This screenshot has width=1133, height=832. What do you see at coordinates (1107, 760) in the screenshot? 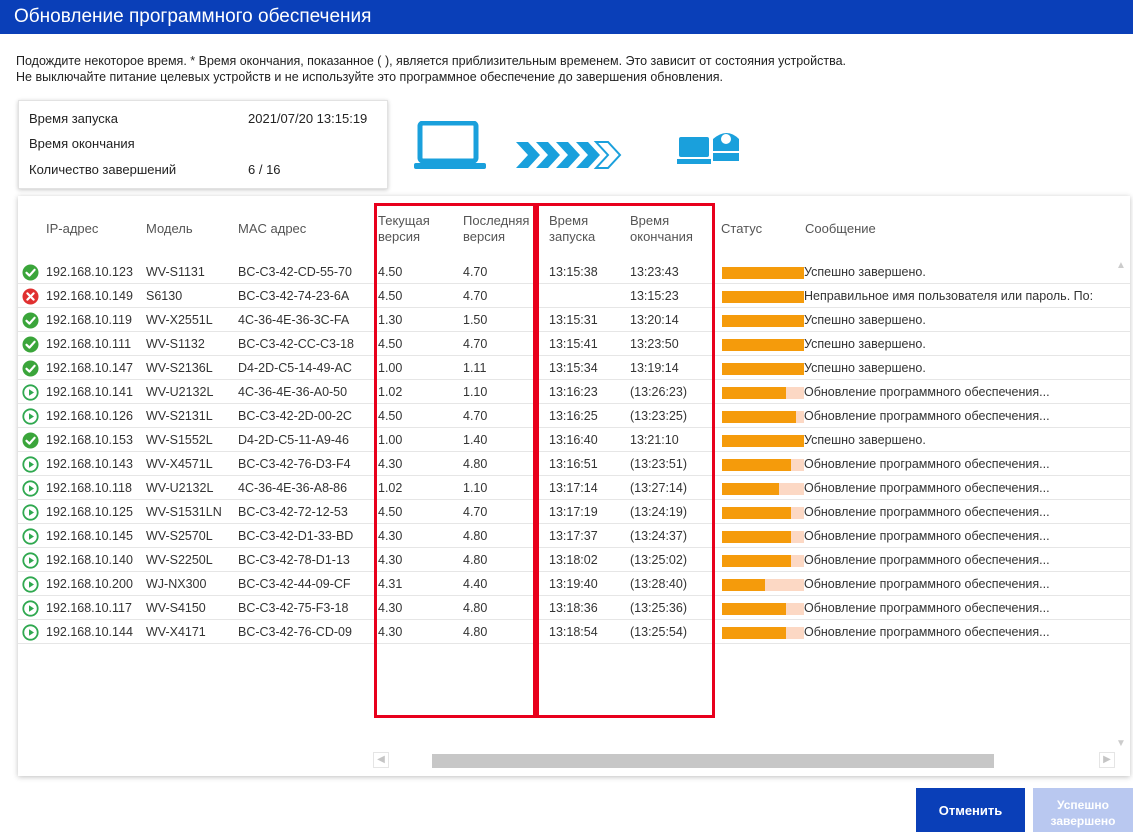
I see `scroll-right-button: ▶` at bounding box center [1107, 760].